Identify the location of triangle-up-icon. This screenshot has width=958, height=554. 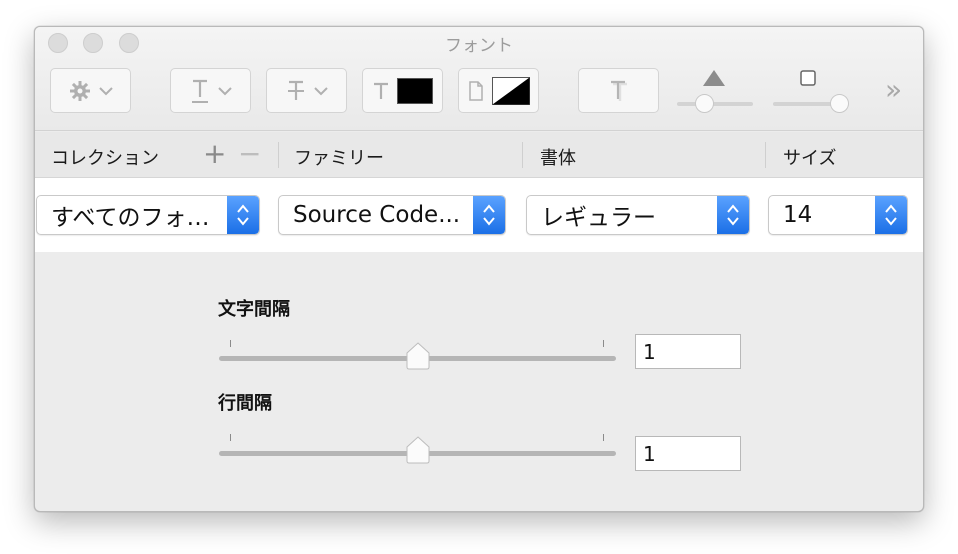
(714, 78).